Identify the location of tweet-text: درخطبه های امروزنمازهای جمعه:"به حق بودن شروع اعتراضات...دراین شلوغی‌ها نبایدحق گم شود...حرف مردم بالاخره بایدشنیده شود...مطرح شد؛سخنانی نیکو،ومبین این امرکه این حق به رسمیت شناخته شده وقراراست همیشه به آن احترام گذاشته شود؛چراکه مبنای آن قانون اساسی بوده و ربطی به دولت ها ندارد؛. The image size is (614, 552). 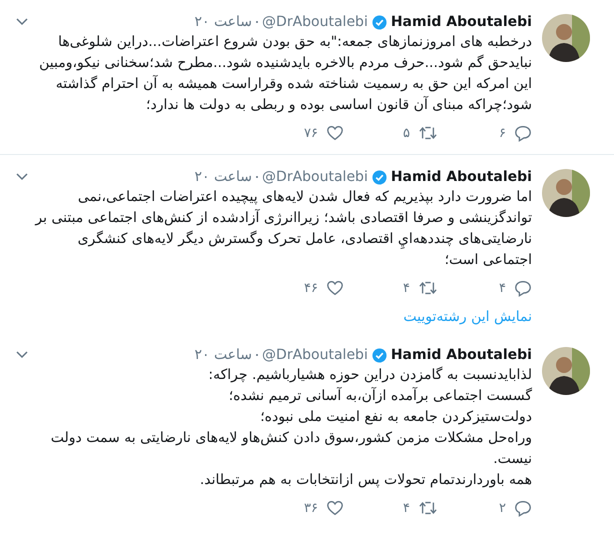
(285, 74).